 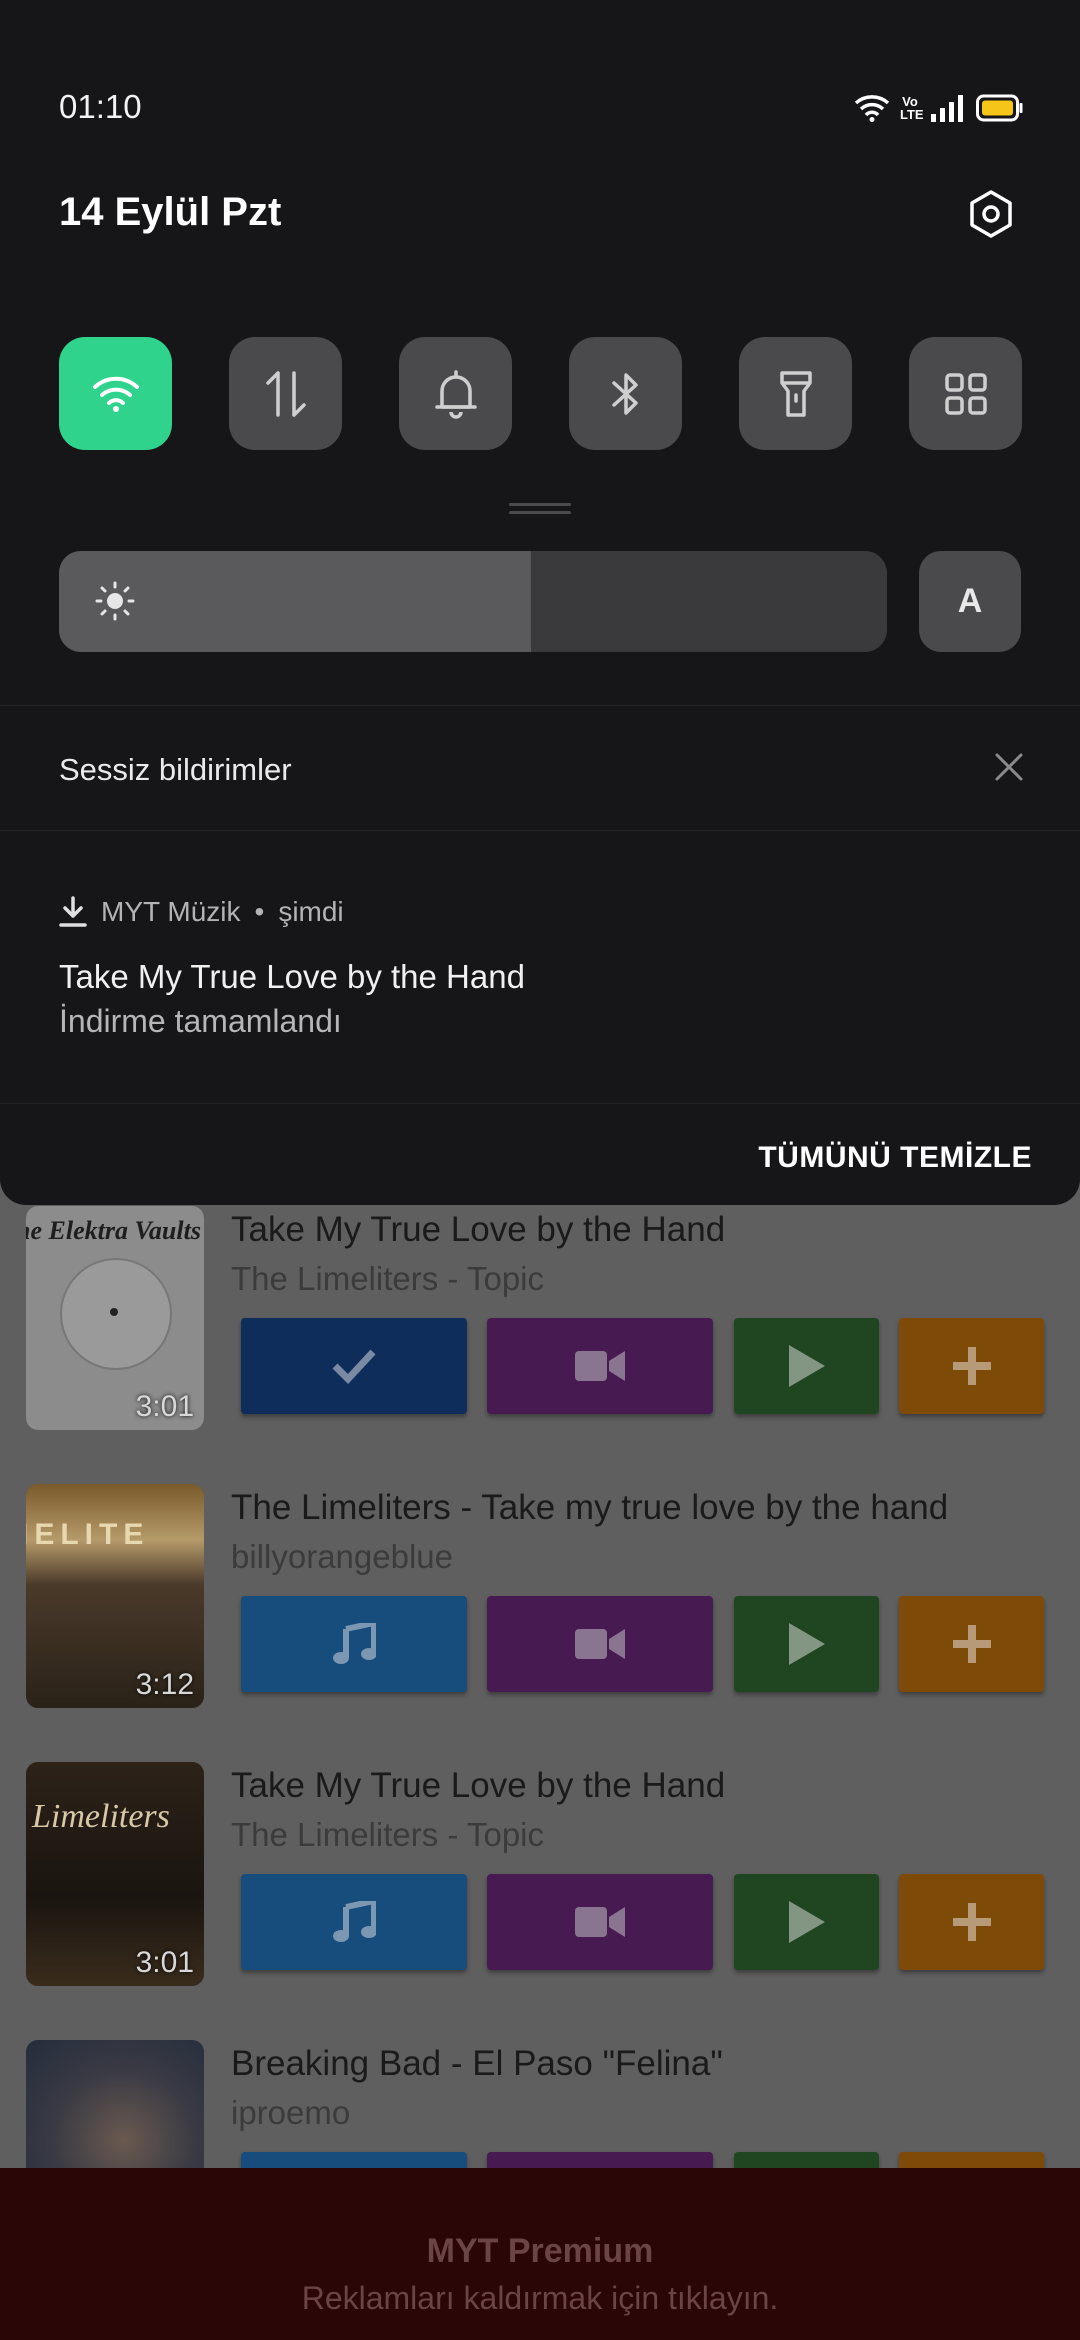 I want to click on mobile-data-toggle, so click(x=285, y=393).